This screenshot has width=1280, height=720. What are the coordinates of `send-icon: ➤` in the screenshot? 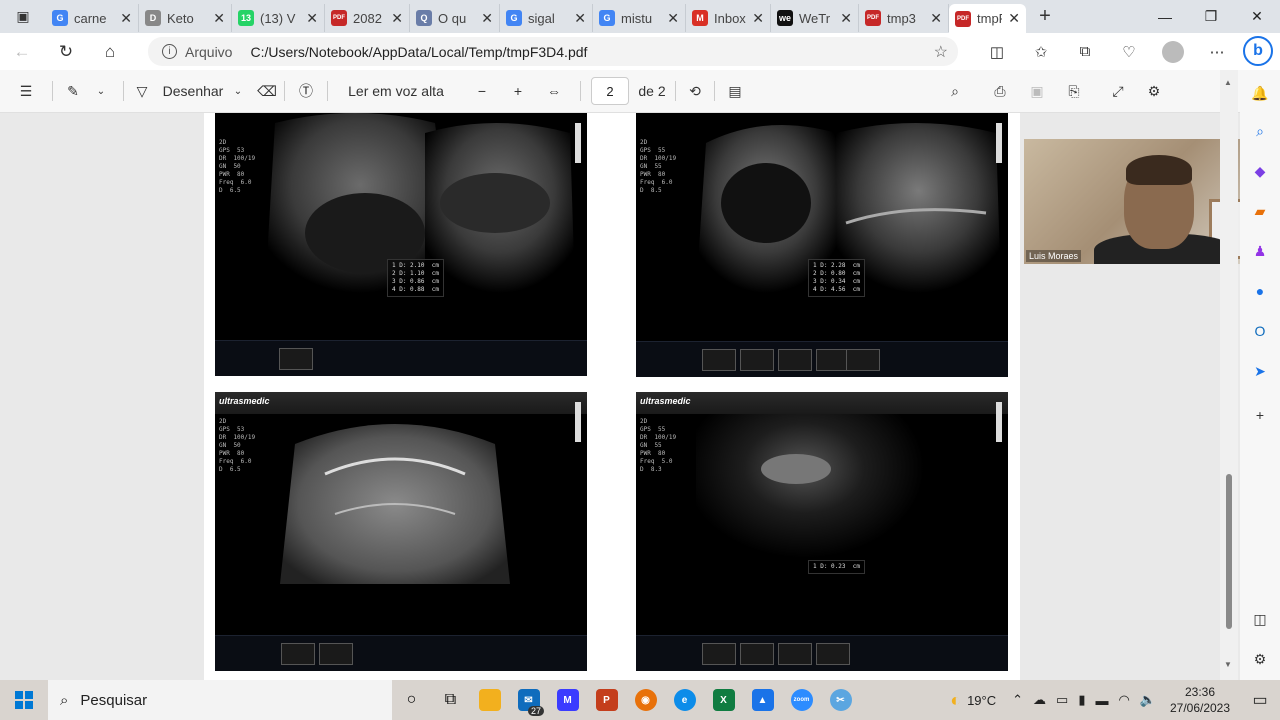 It's located at (1260, 371).